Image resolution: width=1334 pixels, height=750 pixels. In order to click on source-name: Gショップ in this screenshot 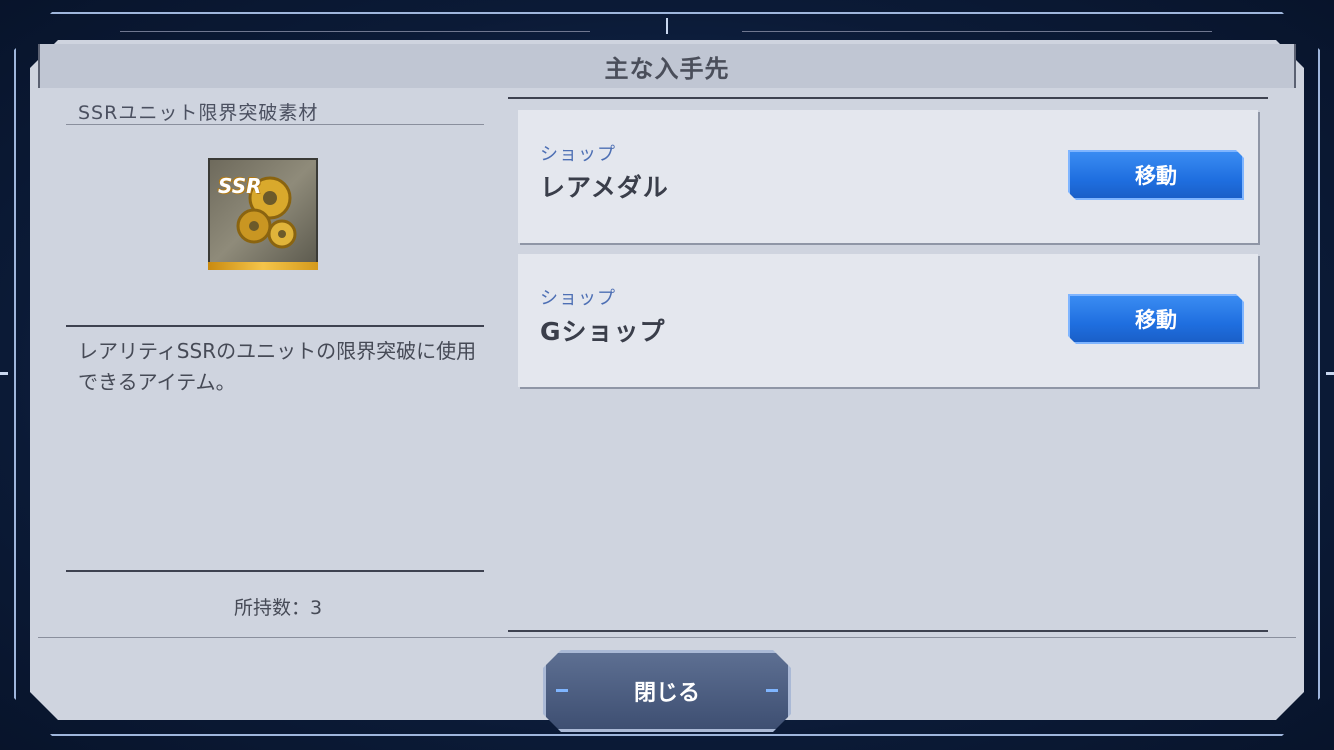, I will do `click(603, 331)`.